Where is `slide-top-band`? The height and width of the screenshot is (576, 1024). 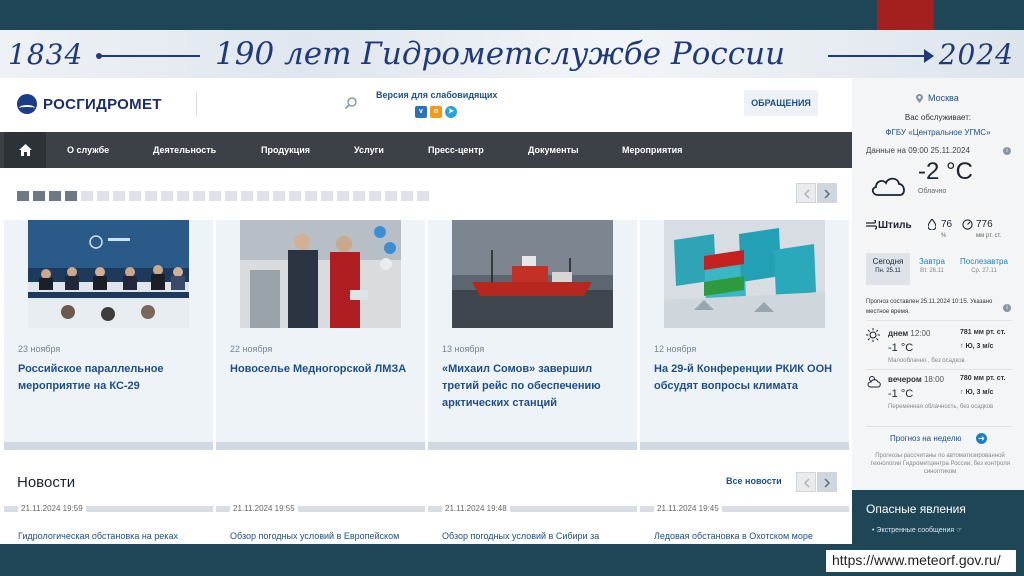
slide-top-band is located at coordinates (512, 15).